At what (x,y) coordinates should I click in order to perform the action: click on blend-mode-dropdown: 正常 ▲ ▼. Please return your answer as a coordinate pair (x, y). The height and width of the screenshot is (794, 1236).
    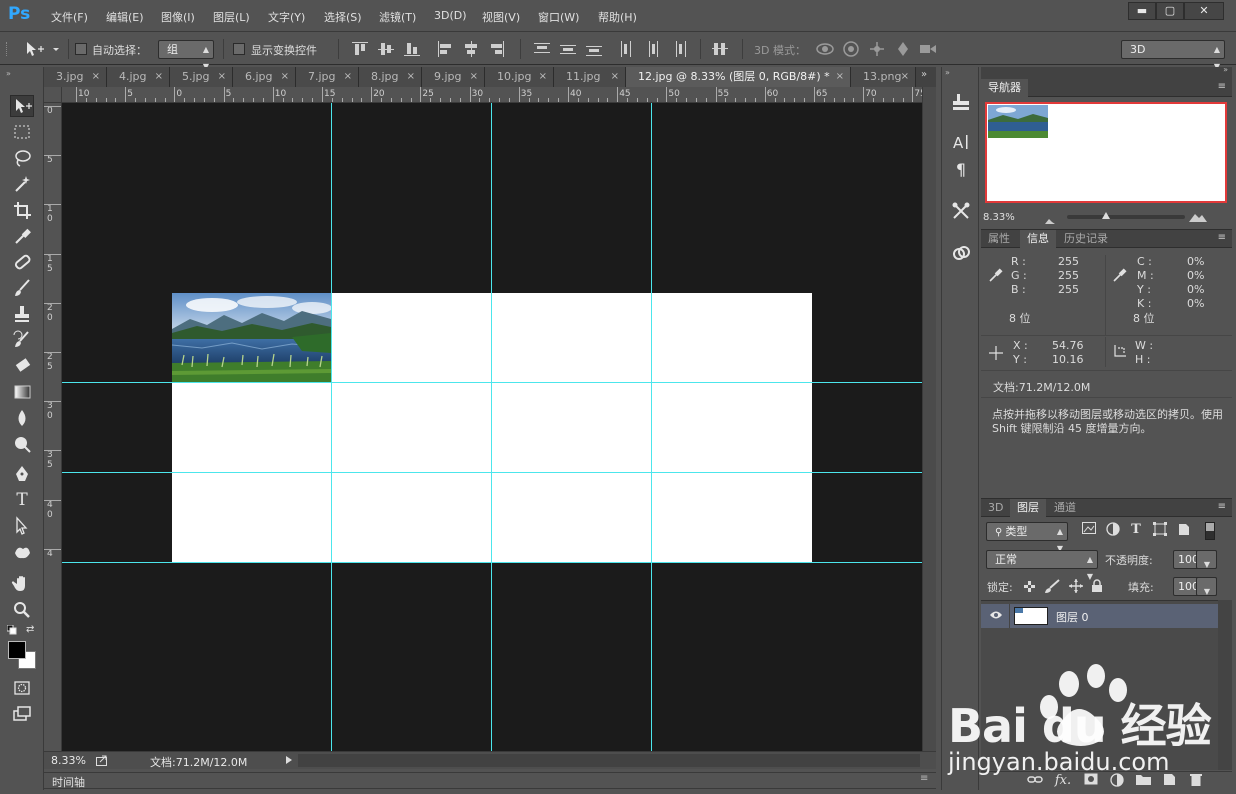
    Looking at the image, I should click on (1042, 565).